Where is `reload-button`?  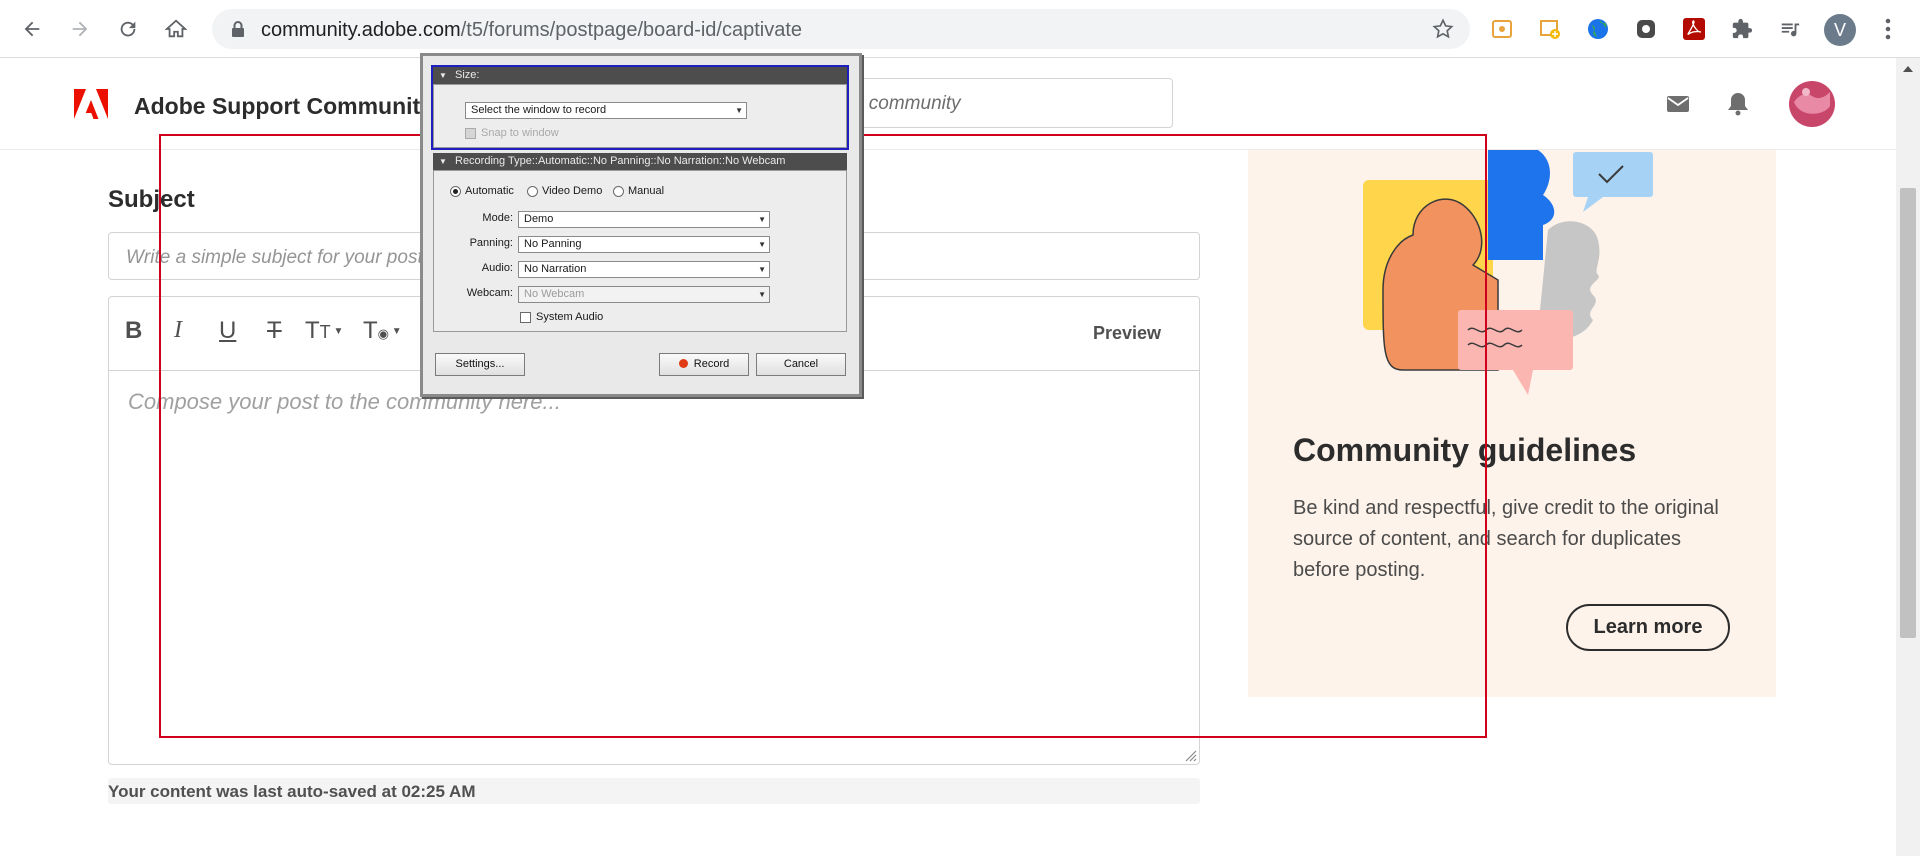 reload-button is located at coordinates (128, 29).